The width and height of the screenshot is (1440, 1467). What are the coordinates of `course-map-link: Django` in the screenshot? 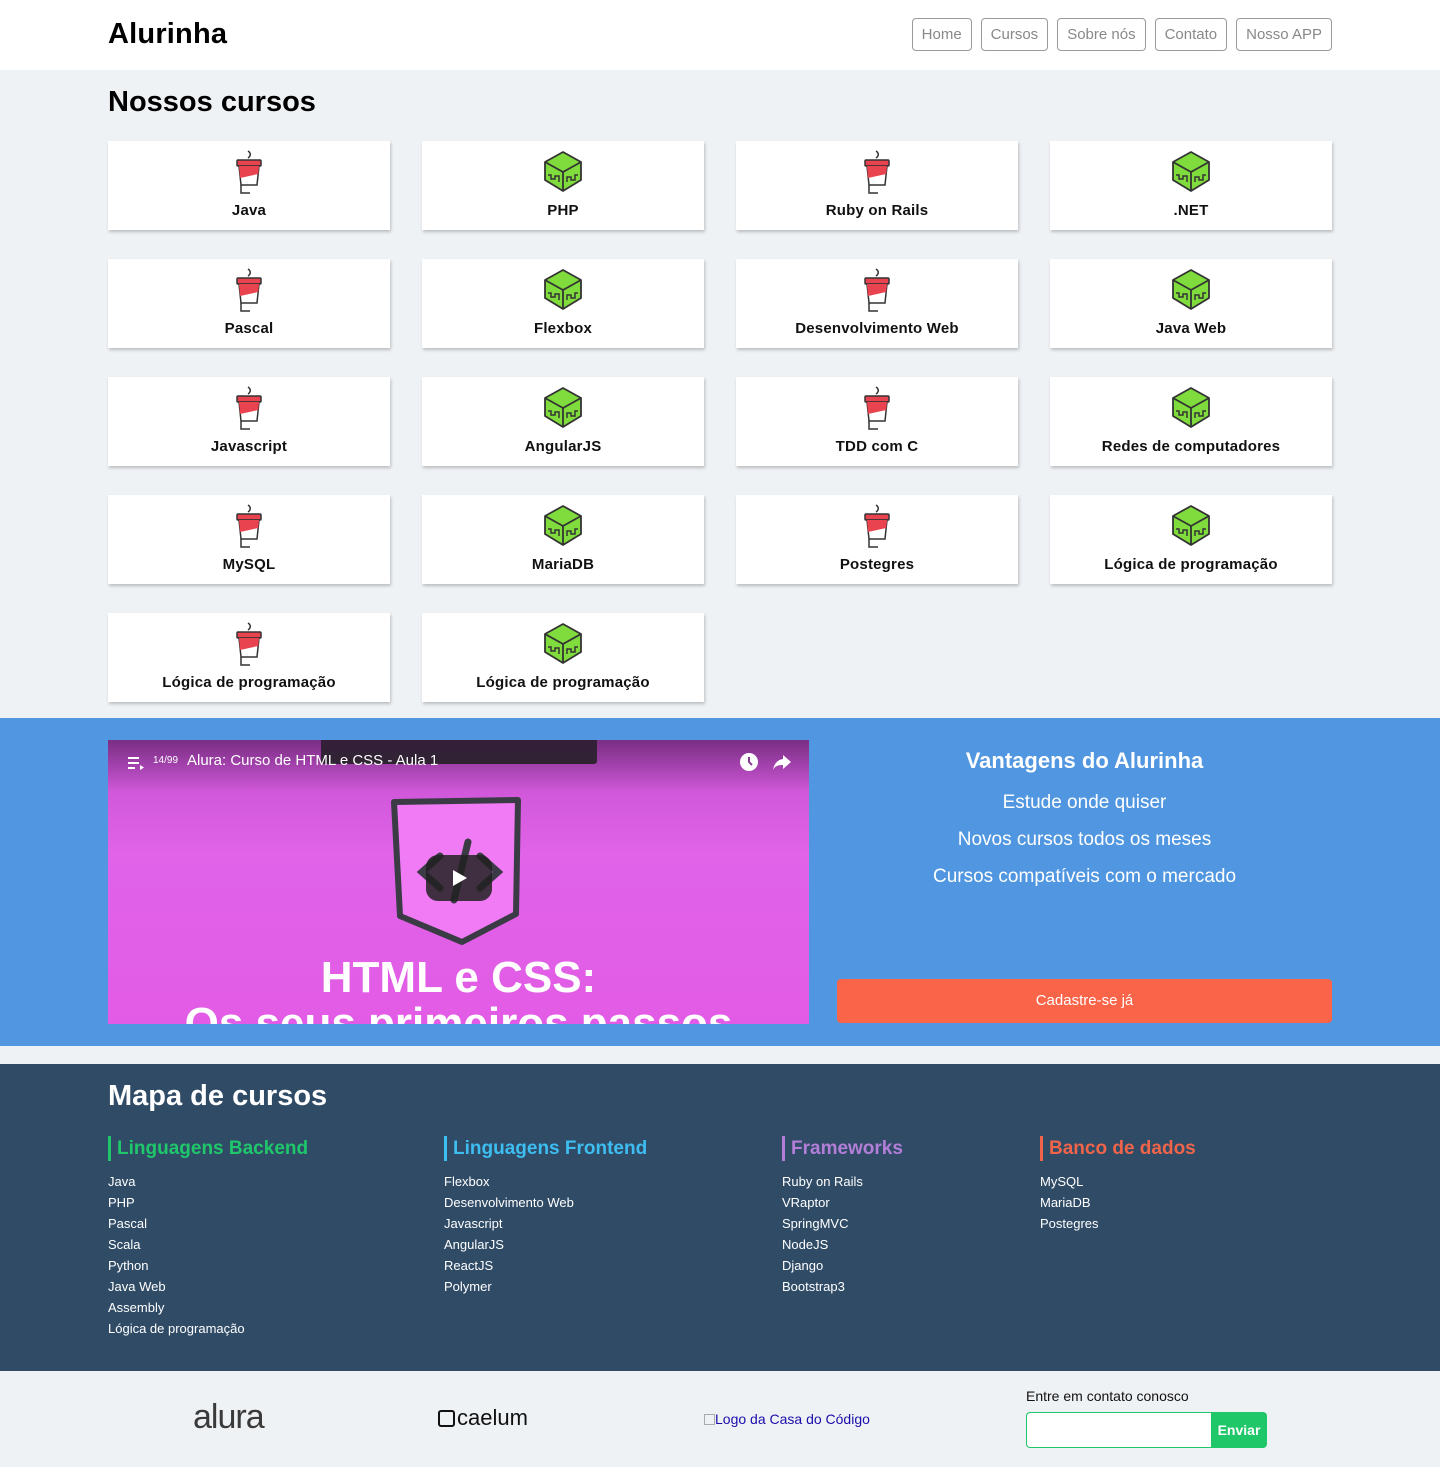 It's located at (842, 1265).